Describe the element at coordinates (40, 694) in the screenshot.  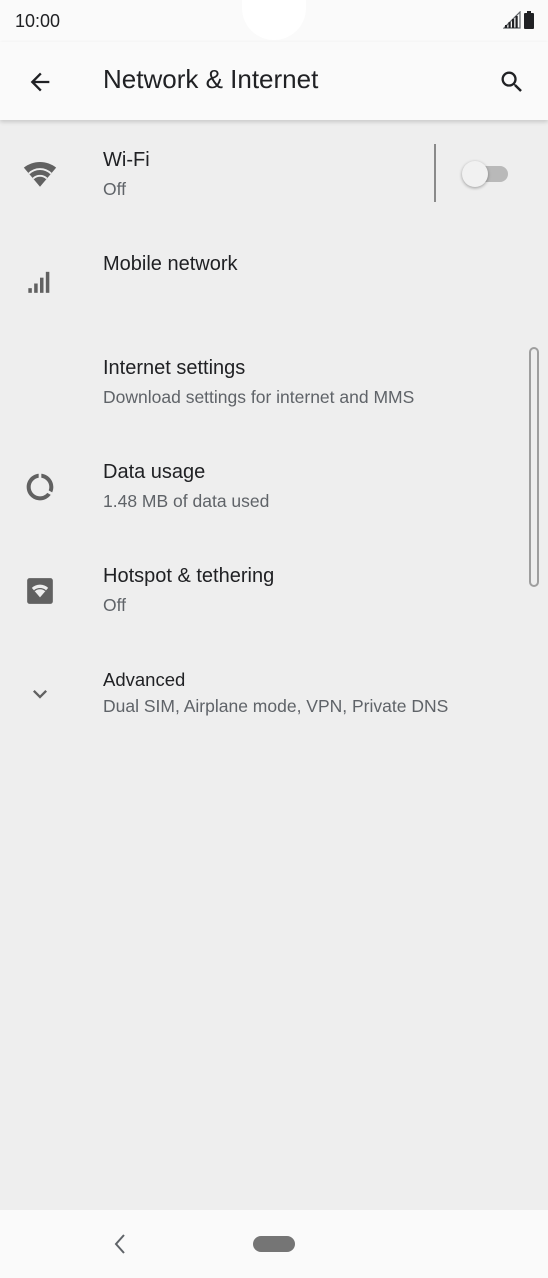
I see `chevron-down-icon` at that location.